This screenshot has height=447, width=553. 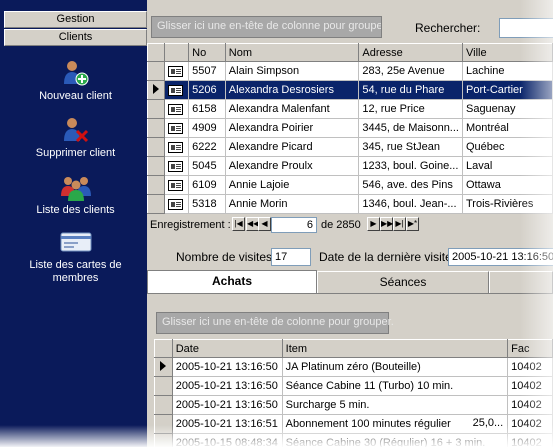 I want to click on search-label: Rechercher:, so click(x=448, y=28).